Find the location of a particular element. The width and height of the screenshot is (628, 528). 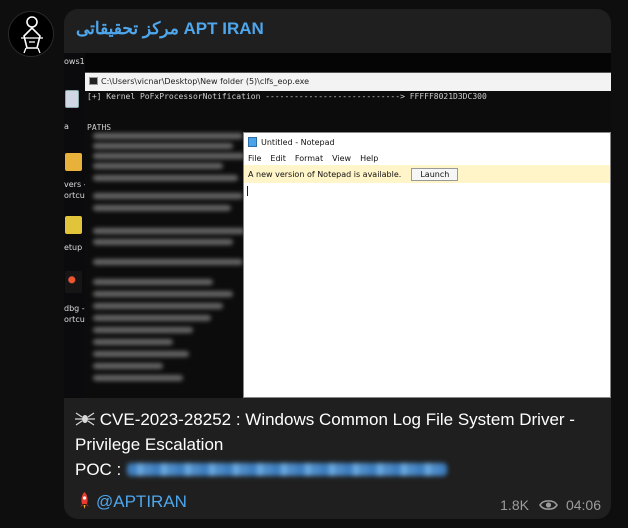

eye-icon is located at coordinates (548, 505).